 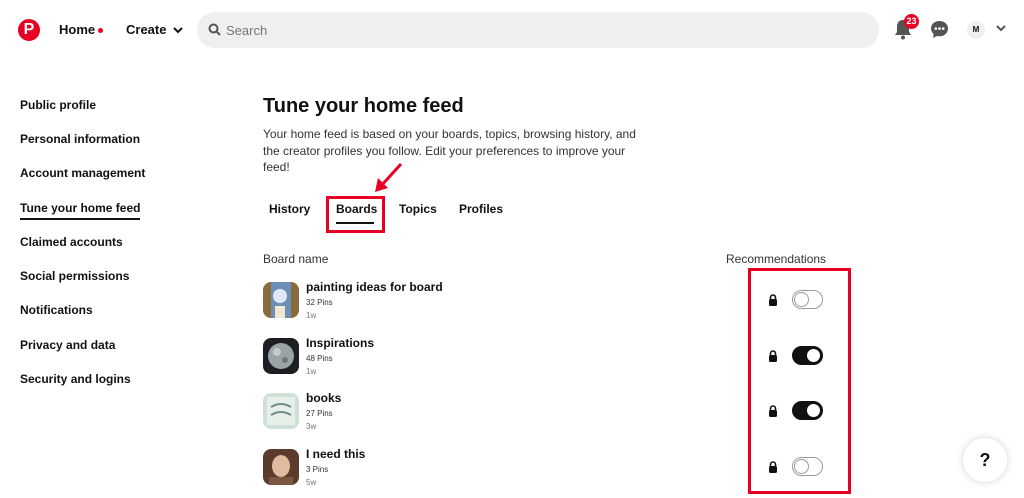 I want to click on board-updated-time: 5w, so click(x=311, y=482).